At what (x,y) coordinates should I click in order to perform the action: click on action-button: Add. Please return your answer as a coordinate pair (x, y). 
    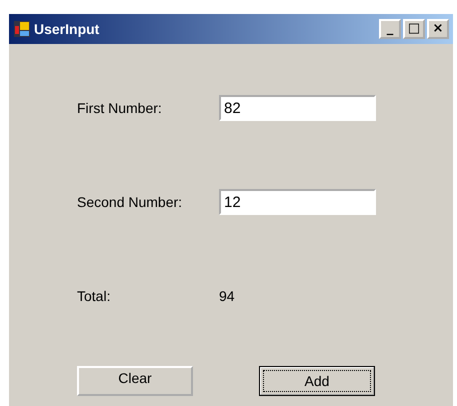
    Looking at the image, I should click on (317, 381).